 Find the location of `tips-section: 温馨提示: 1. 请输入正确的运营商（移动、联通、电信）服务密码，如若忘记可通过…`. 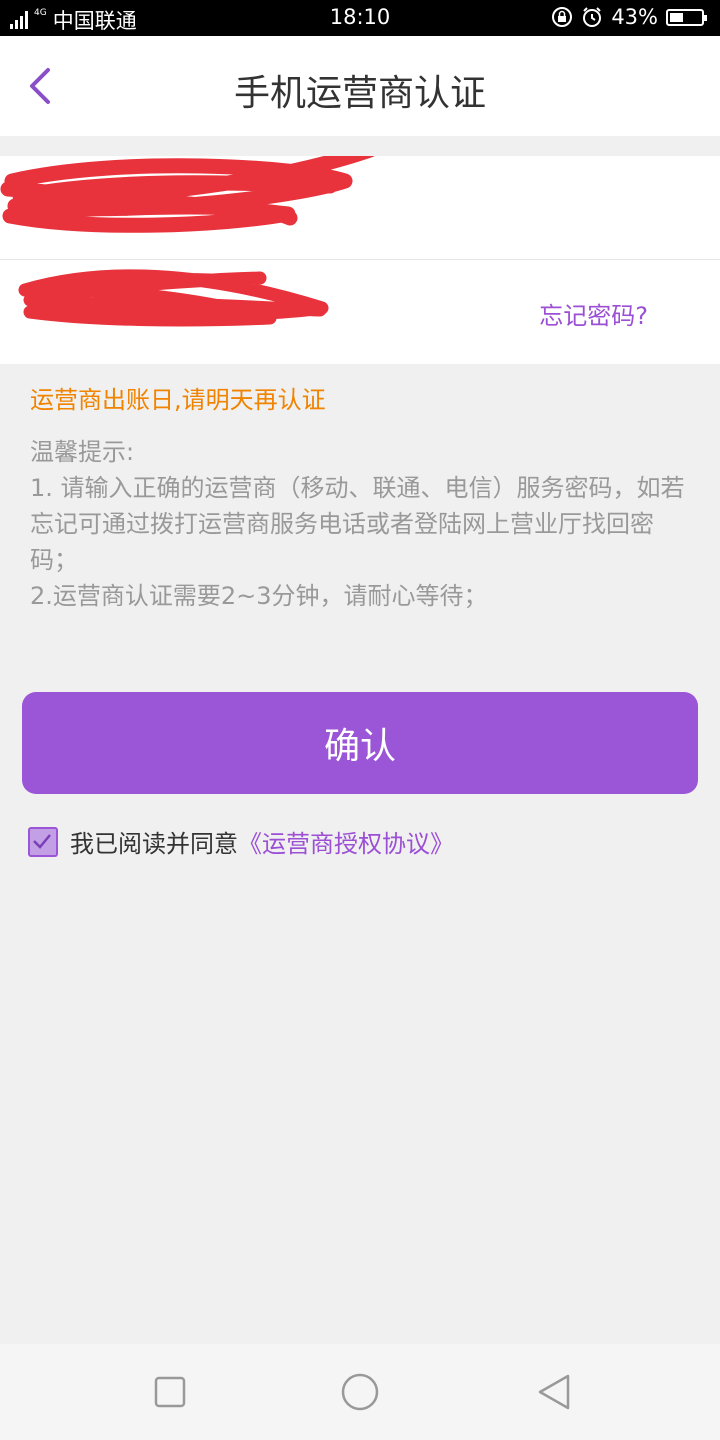

tips-section: 温馨提示: 1. 请输入正确的运营商（移动、联通、电信）服务密码，如若忘记可通过… is located at coordinates (362, 524).